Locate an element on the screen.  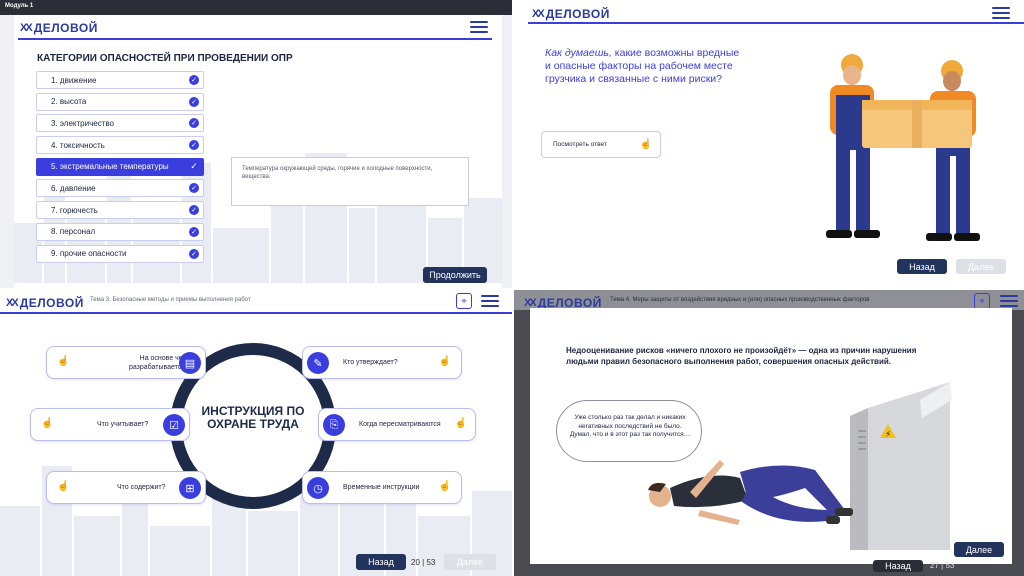
category-label: 3. электричество is located at coordinates (82, 123).